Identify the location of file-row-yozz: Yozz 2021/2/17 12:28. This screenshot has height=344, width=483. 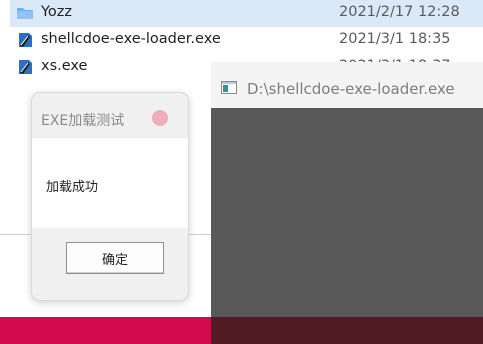
(246, 13).